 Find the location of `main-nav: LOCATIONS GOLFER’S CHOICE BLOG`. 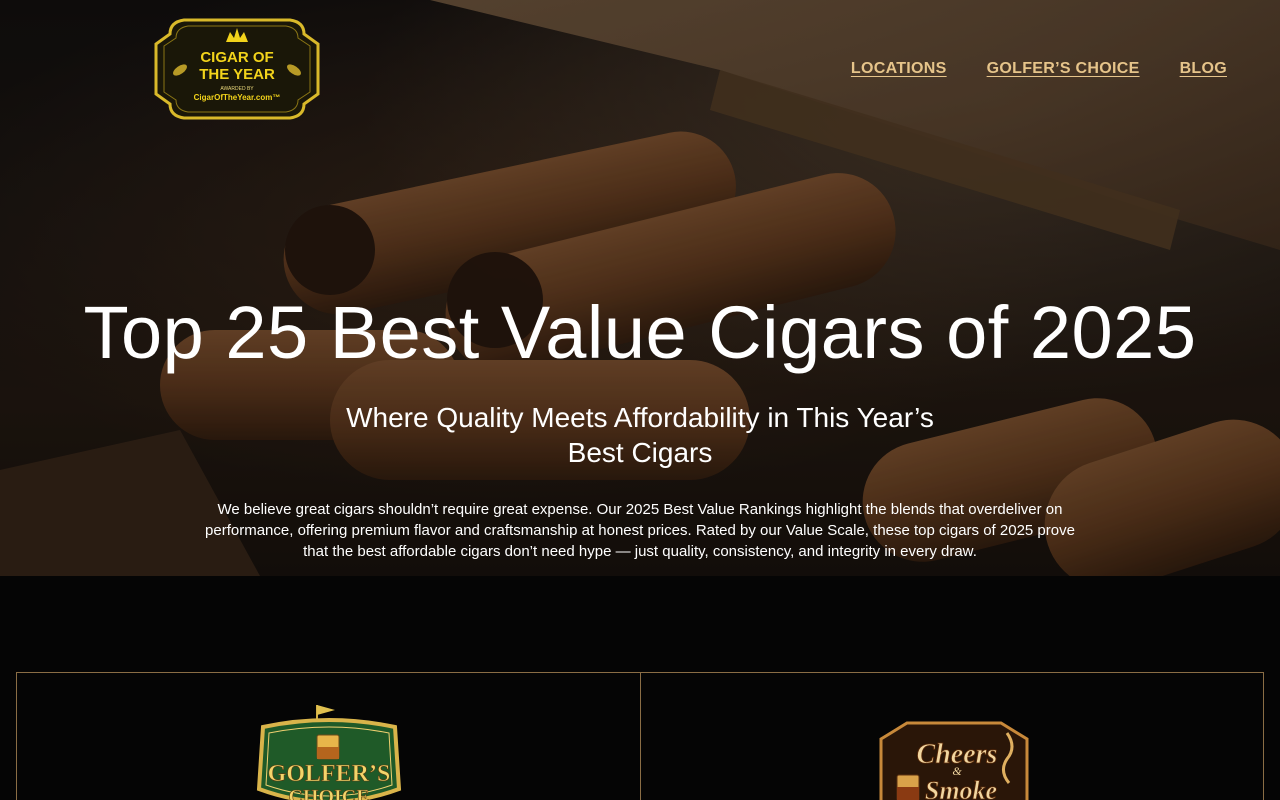

main-nav: LOCATIONS GOLFER’S CHOICE BLOG is located at coordinates (1039, 69).